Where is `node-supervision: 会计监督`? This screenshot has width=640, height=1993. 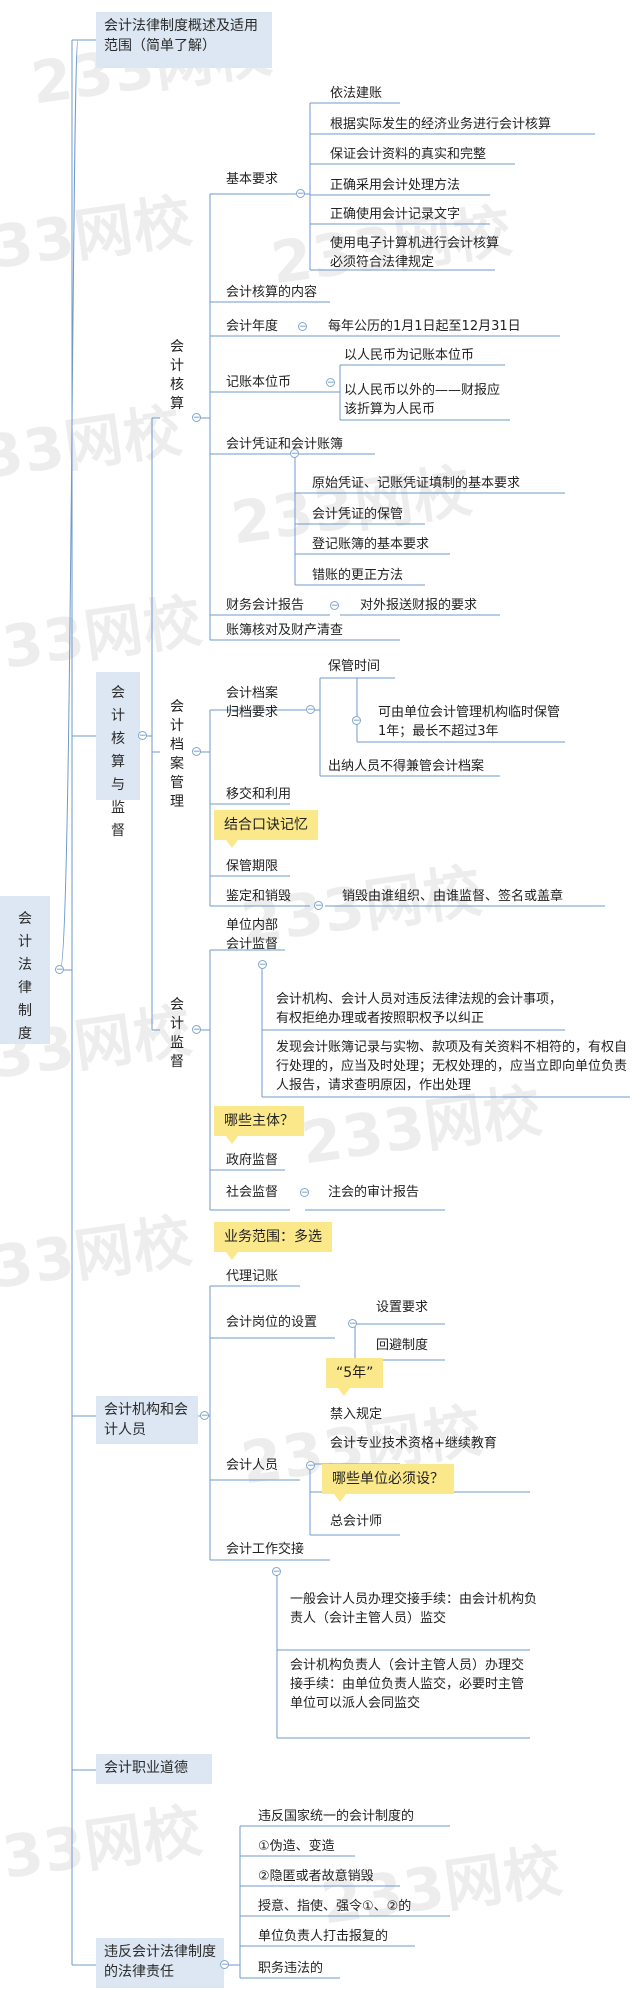 node-supervision: 会计监督 is located at coordinates (177, 1034).